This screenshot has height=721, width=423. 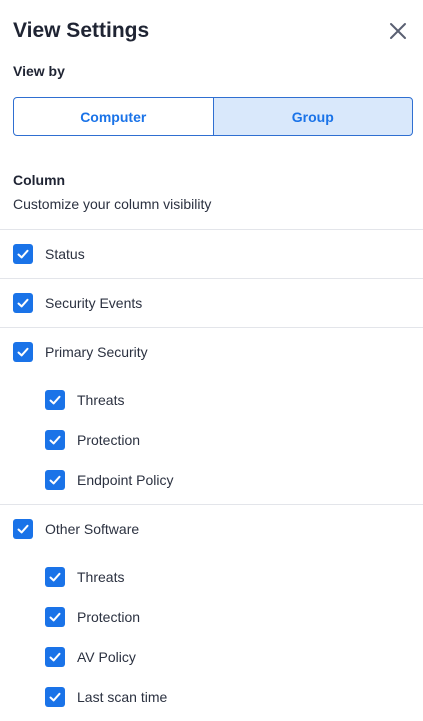 What do you see at coordinates (81, 30) in the screenshot?
I see `panel-title: View Settings` at bounding box center [81, 30].